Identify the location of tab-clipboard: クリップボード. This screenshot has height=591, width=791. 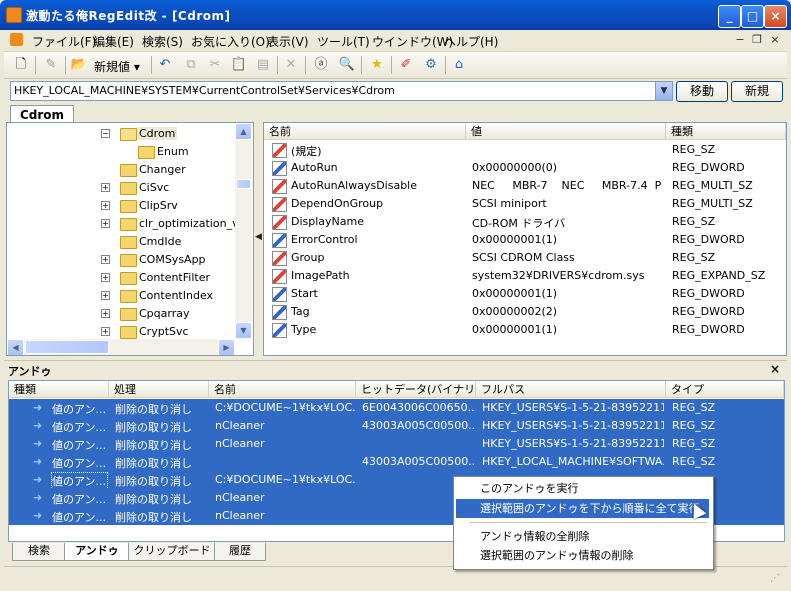
(172, 552).